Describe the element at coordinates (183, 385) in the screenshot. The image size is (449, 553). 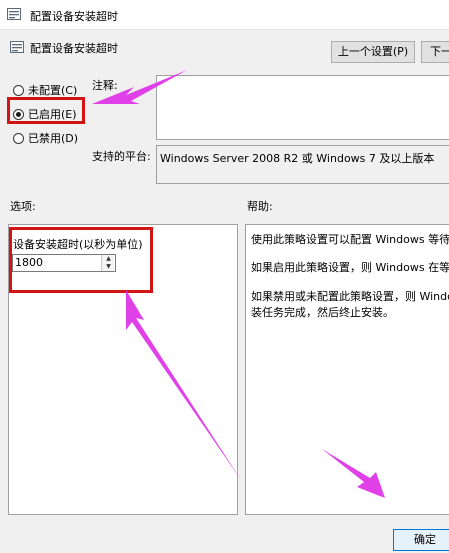
I see `arrow-to-timeout-icon` at that location.